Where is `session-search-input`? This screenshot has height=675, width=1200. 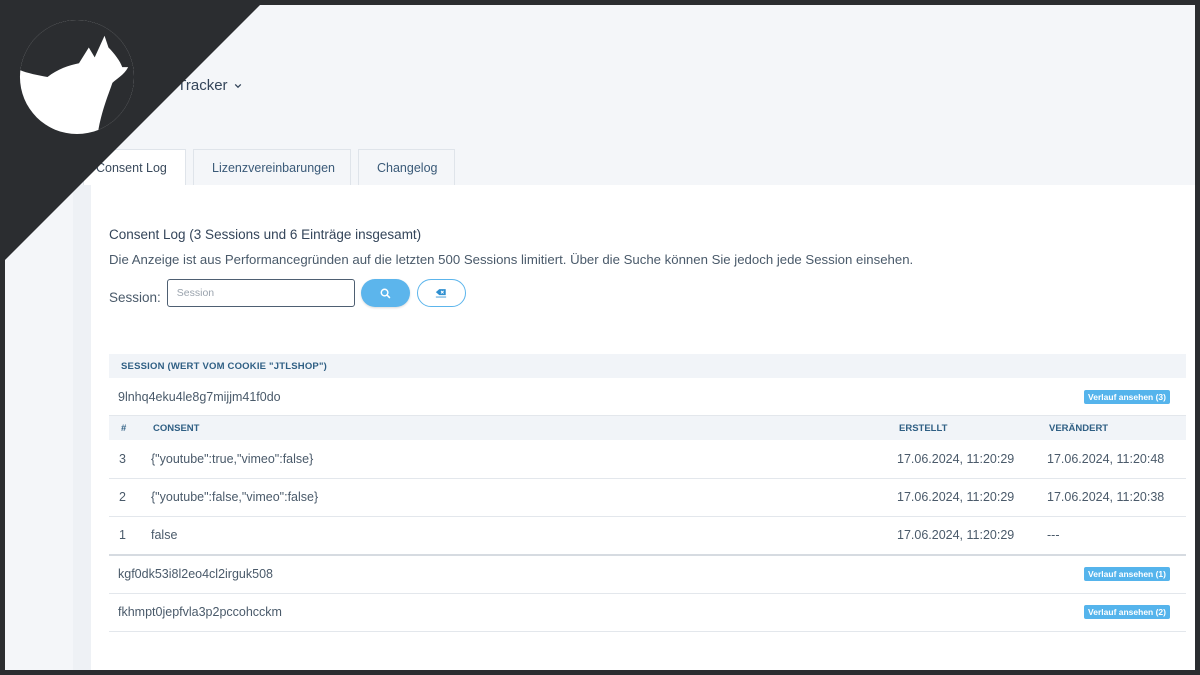 session-search-input is located at coordinates (260, 293).